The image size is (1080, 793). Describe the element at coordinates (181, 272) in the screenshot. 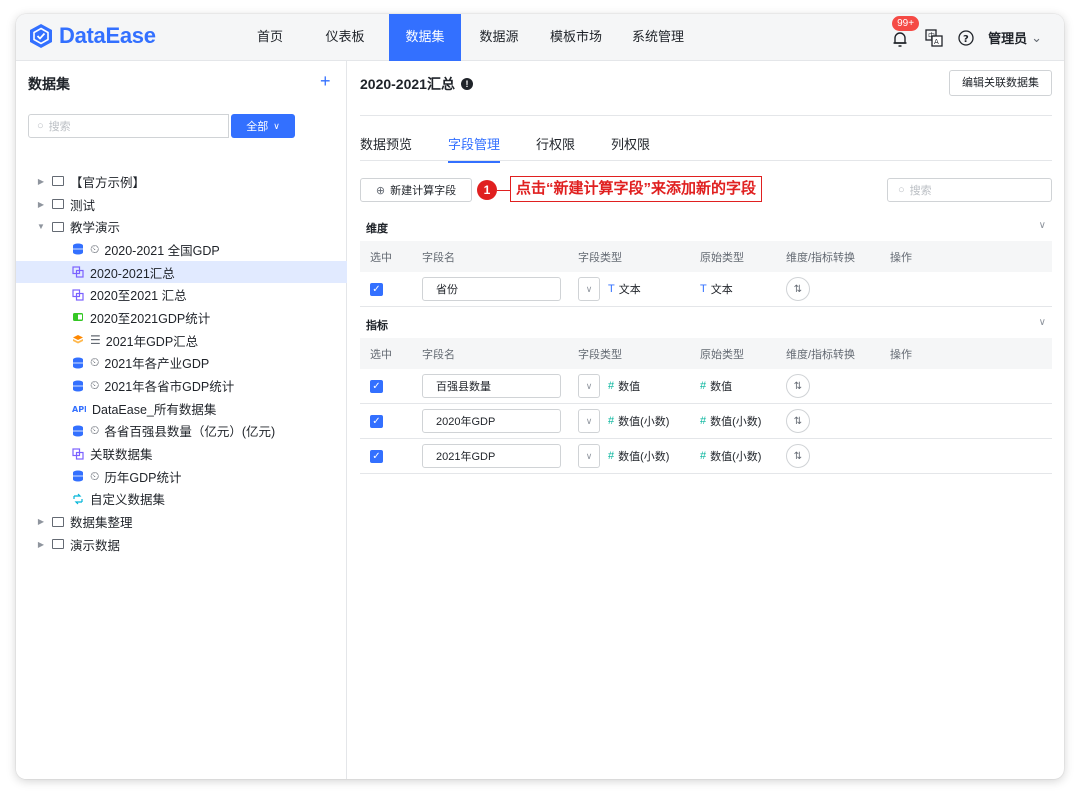

I see `tree-dataset-item: 2020-2021汇总` at that location.